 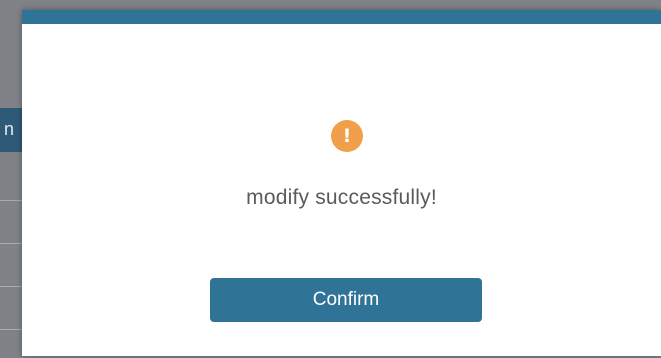 What do you see at coordinates (341, 197) in the screenshot?
I see `dialog-message: modify successfully!` at bounding box center [341, 197].